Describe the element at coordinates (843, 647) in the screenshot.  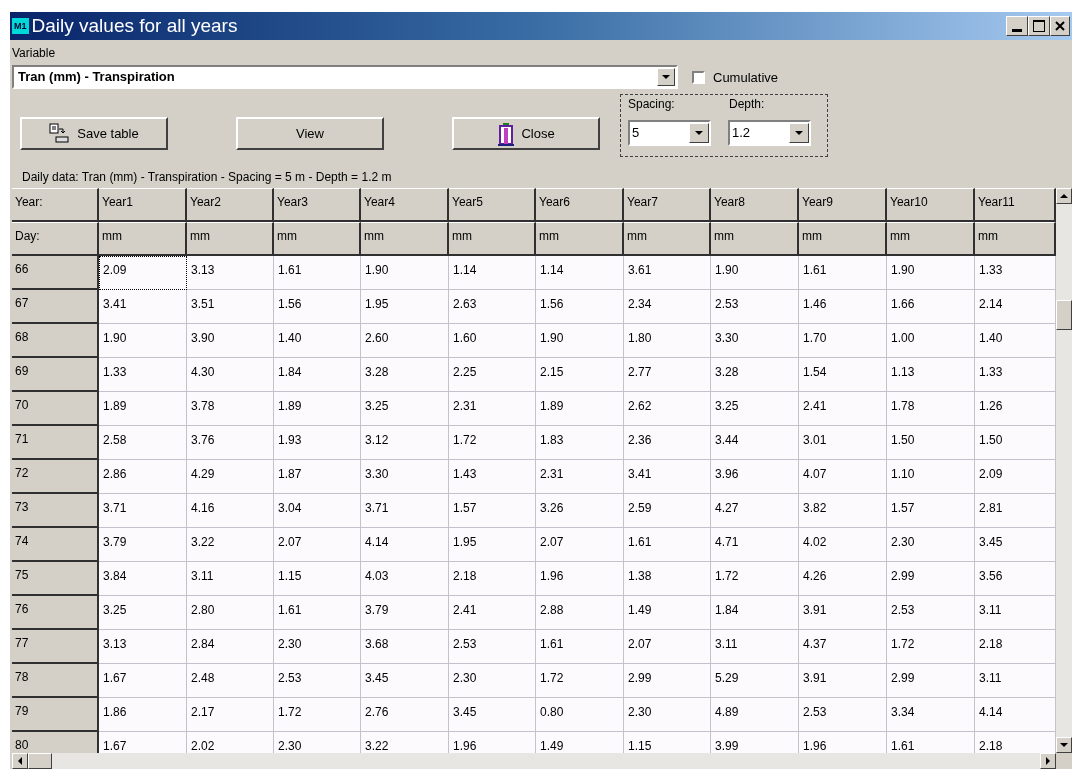
I see `table-cell: 4.37` at that location.